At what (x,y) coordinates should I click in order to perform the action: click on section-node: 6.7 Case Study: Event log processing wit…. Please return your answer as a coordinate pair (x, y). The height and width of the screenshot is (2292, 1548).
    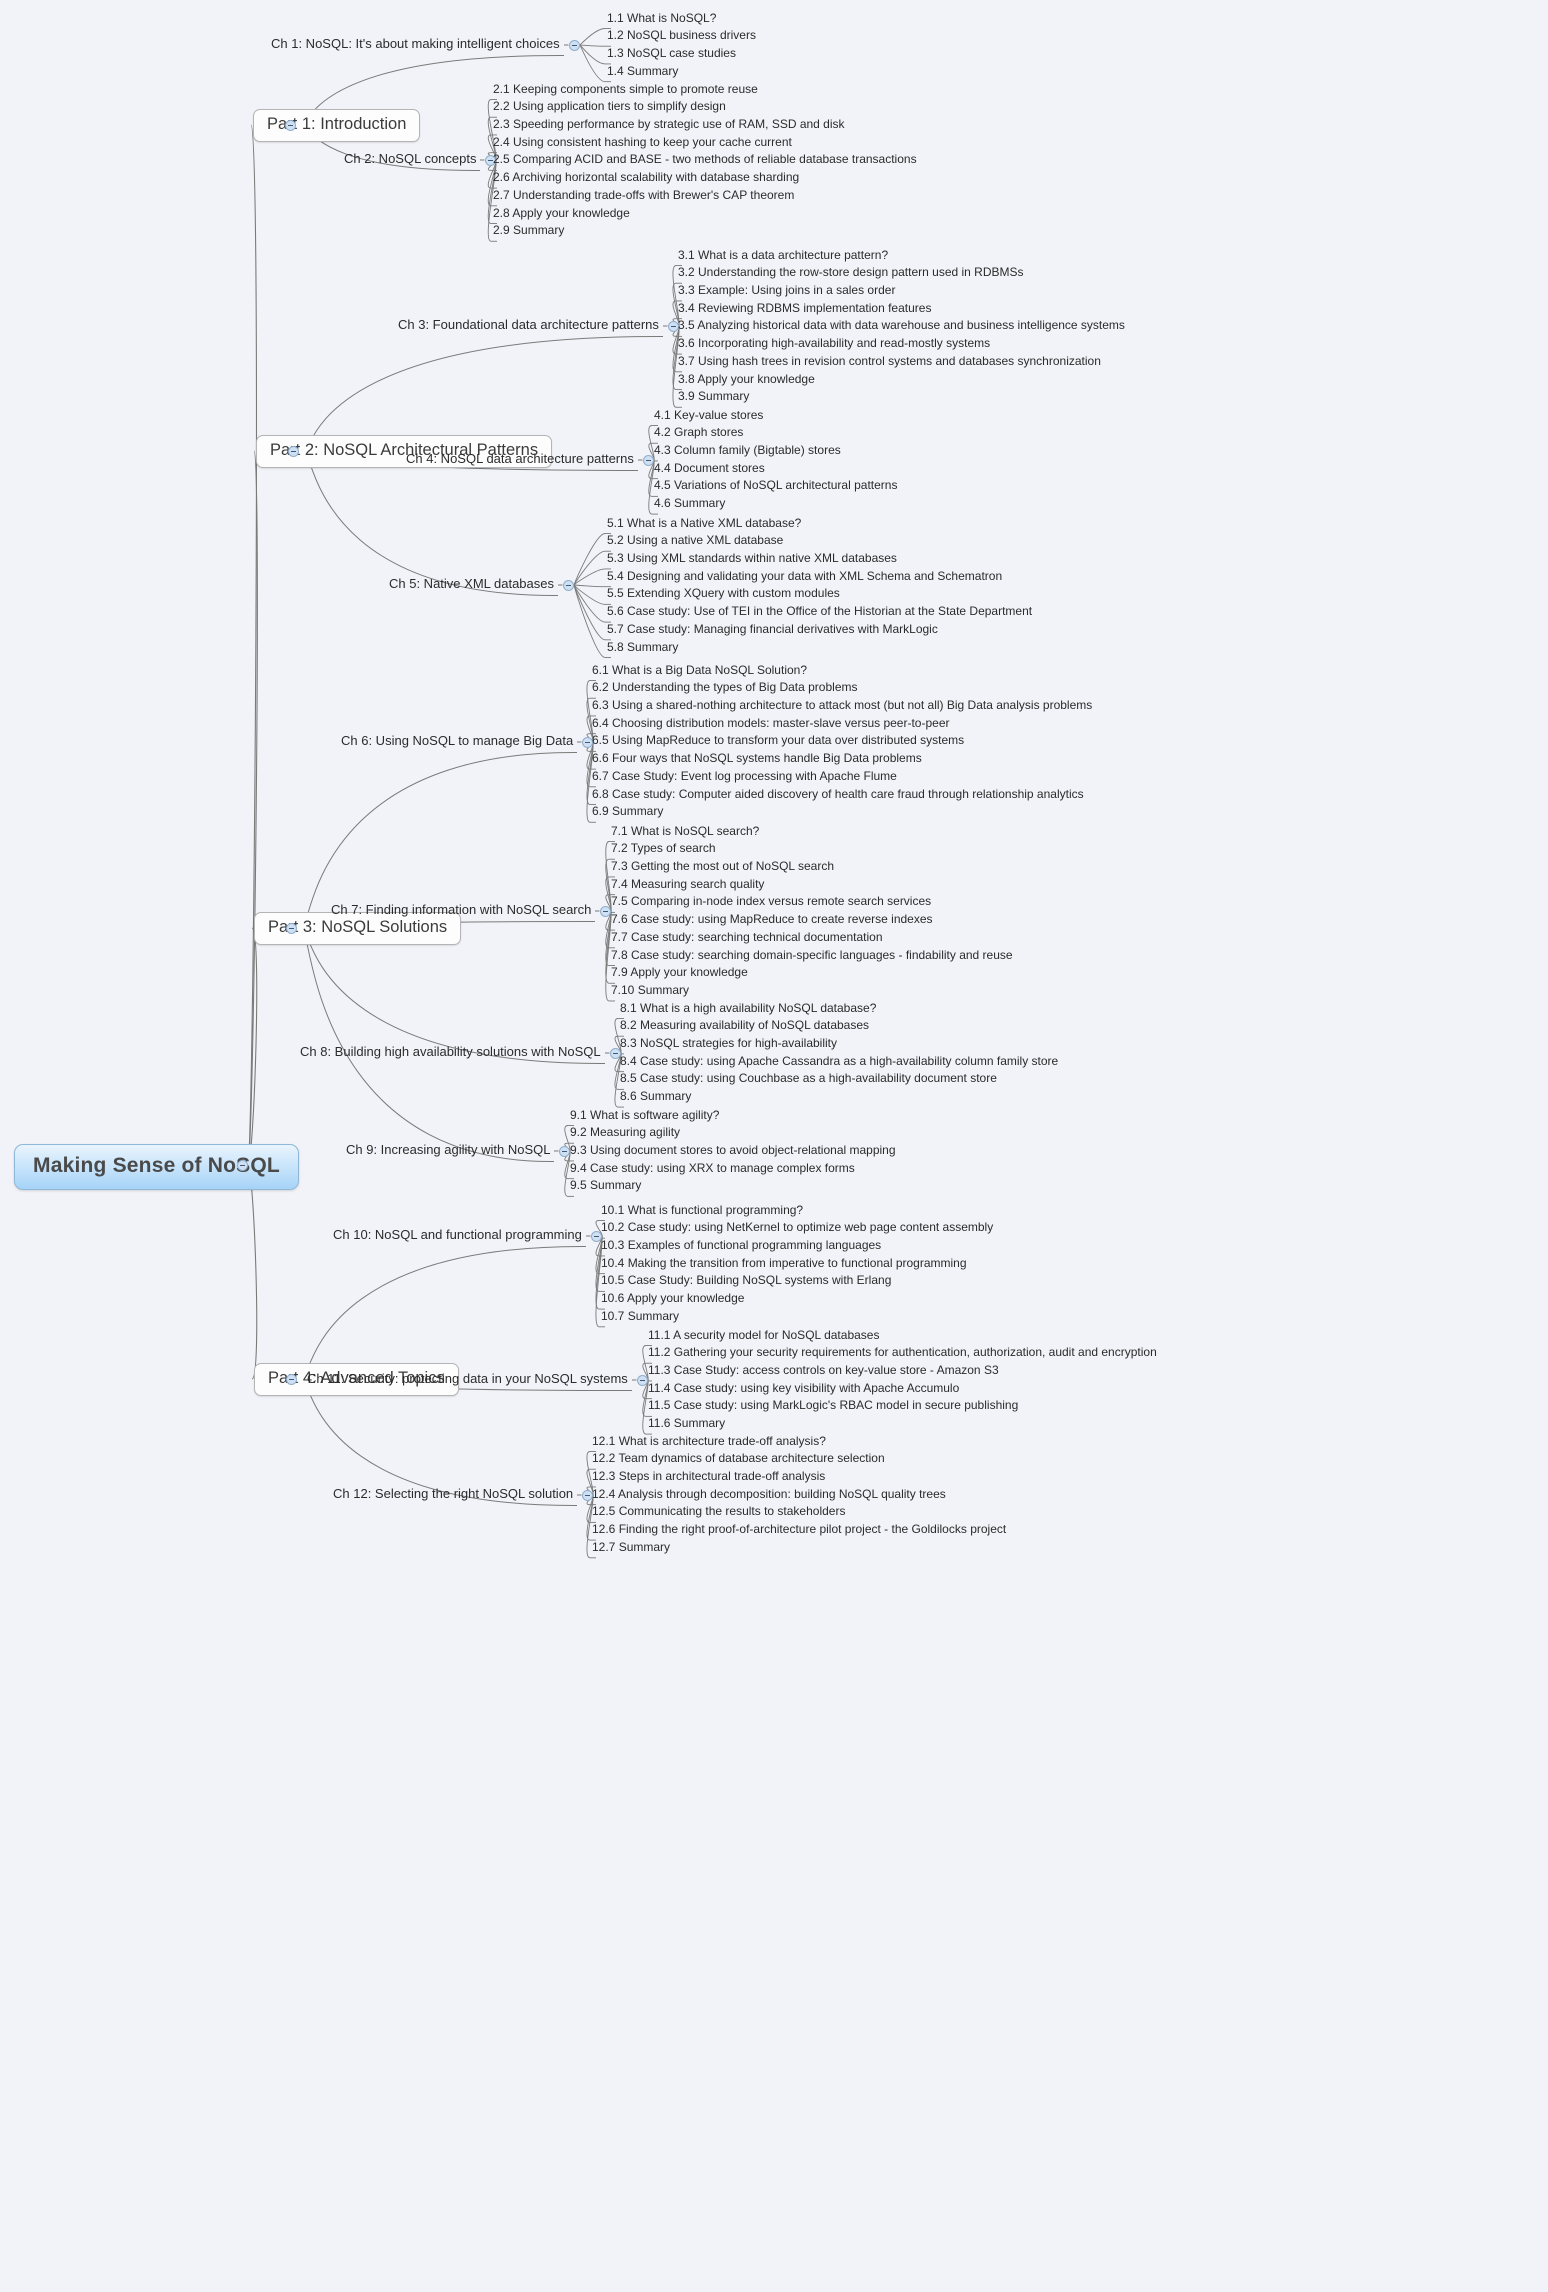
    Looking at the image, I should click on (744, 777).